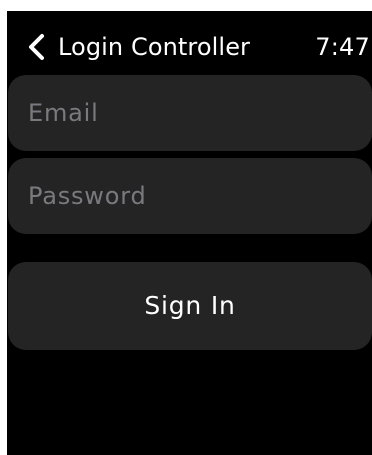 The width and height of the screenshot is (372, 455). I want to click on chevron-left-icon, so click(36, 47).